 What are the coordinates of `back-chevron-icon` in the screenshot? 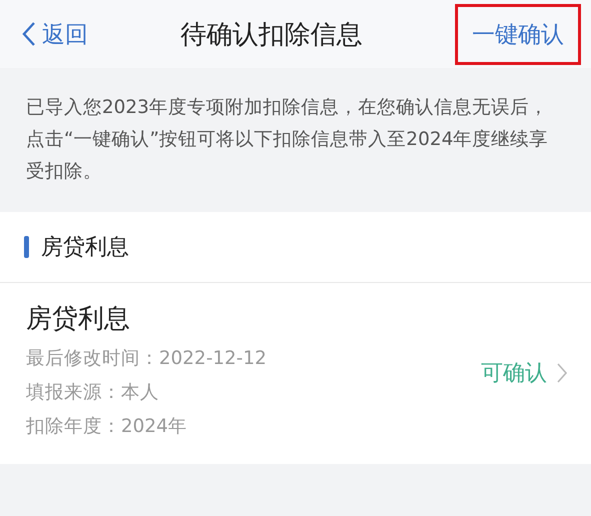 It's located at (29, 34).